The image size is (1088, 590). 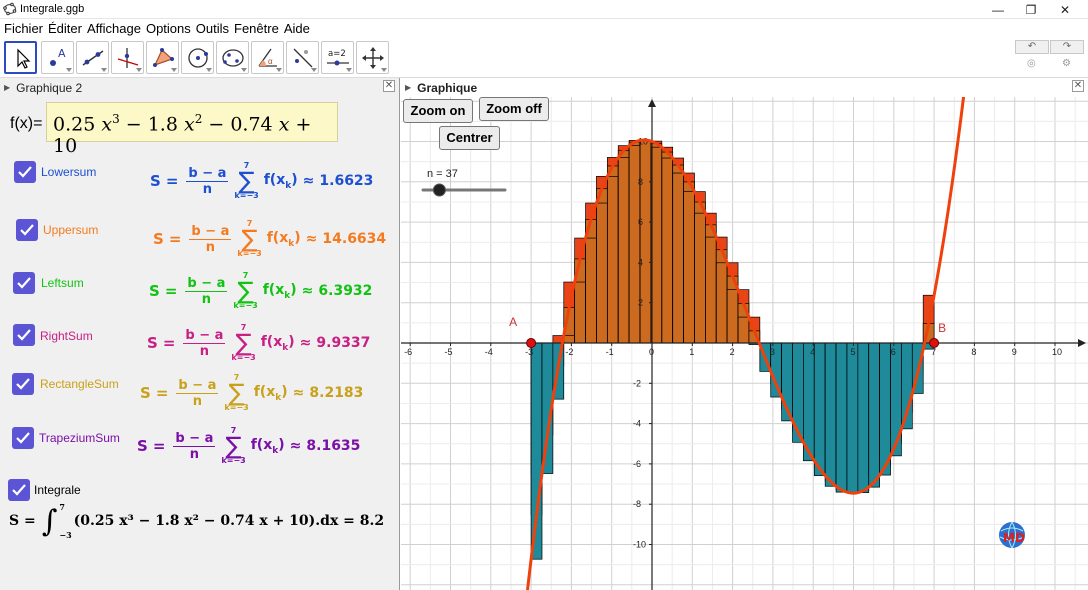 What do you see at coordinates (256, 28) in the screenshot?
I see `menu-fenetre: Fenêtre` at bounding box center [256, 28].